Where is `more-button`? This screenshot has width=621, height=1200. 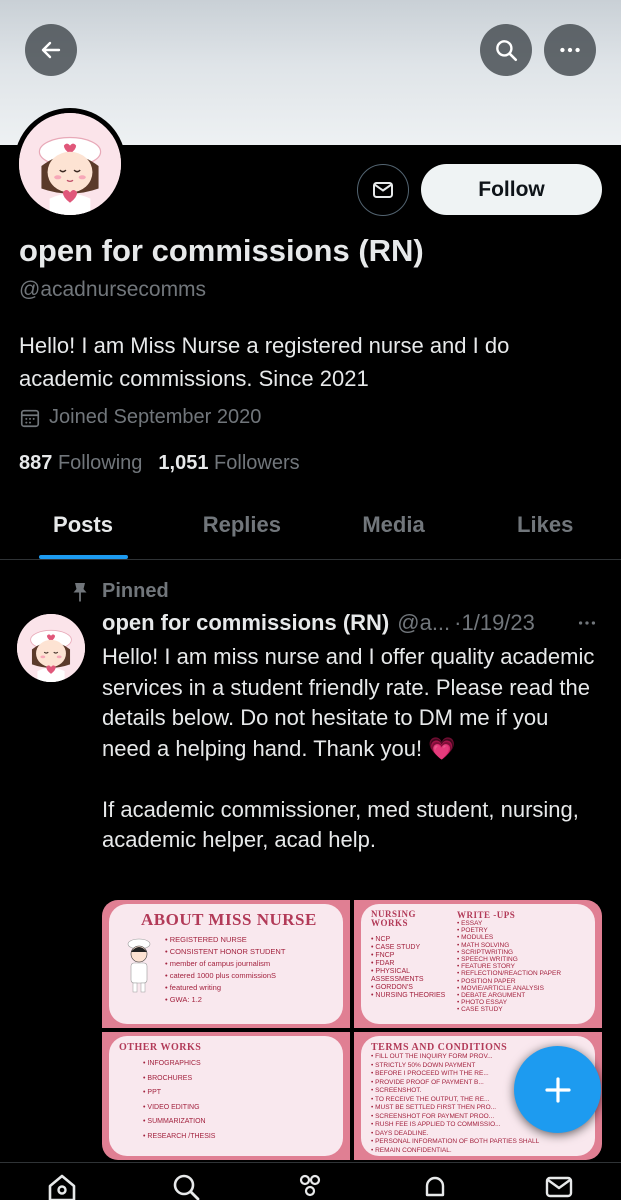
more-button is located at coordinates (570, 50).